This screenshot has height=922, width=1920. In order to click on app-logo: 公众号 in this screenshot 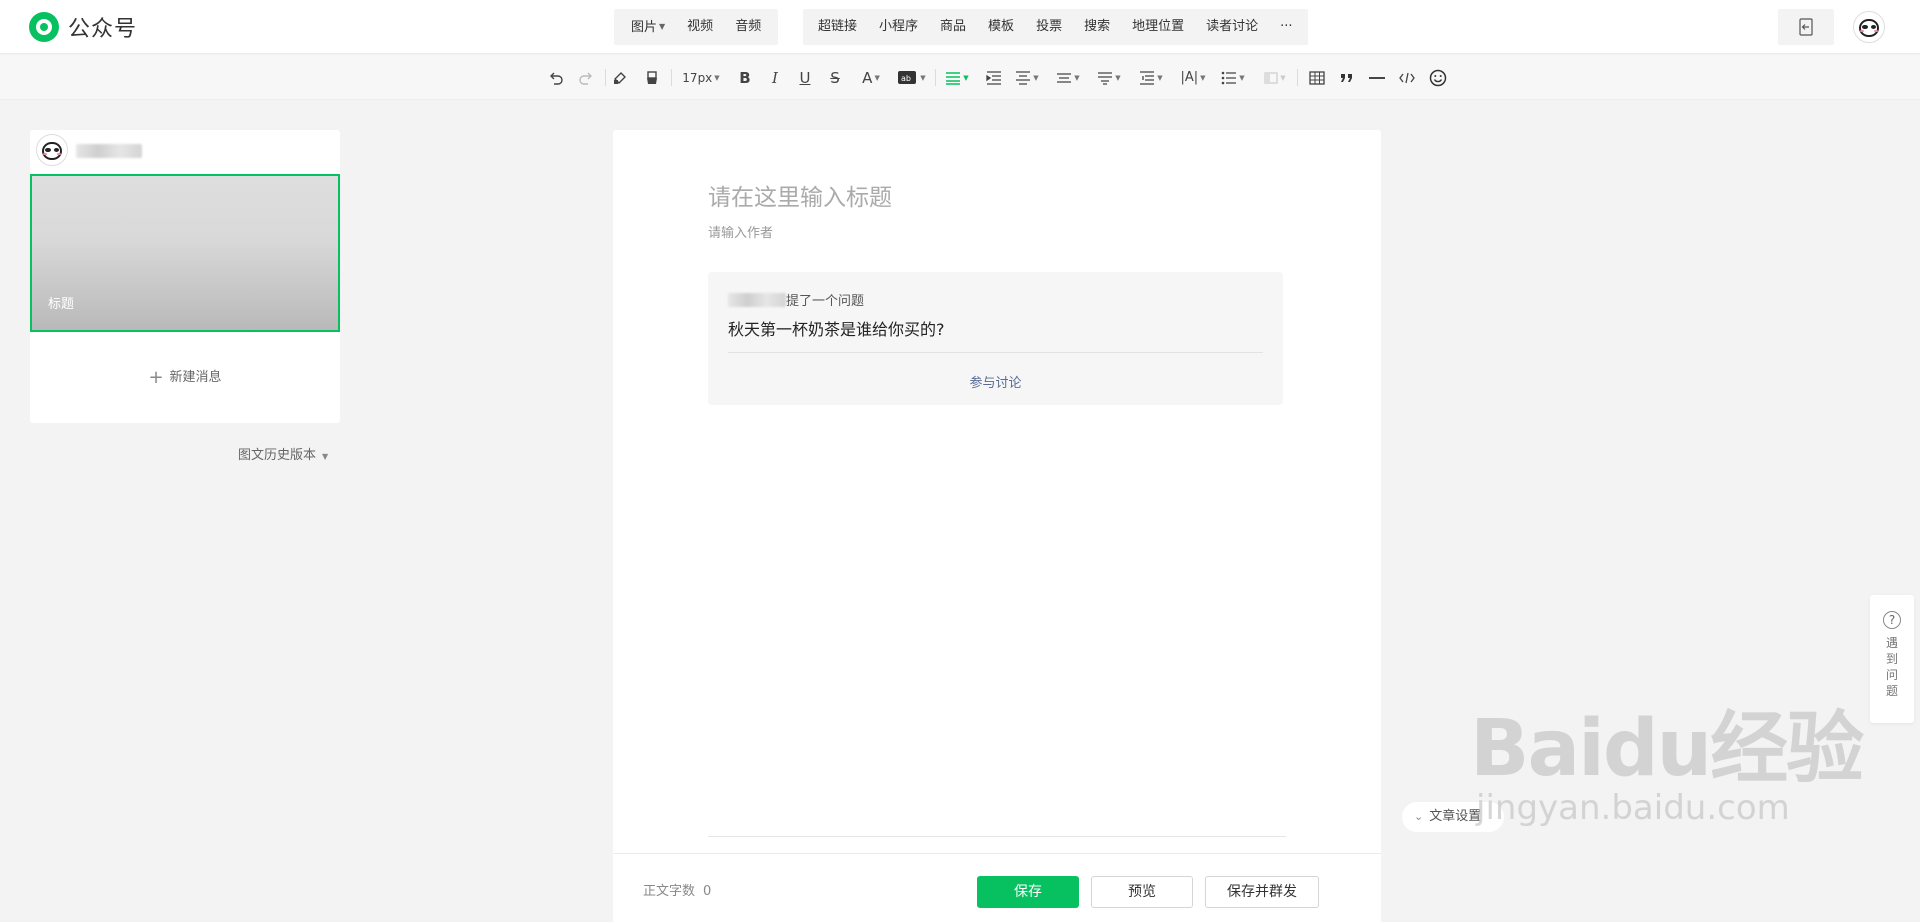, I will do `click(83, 27)`.